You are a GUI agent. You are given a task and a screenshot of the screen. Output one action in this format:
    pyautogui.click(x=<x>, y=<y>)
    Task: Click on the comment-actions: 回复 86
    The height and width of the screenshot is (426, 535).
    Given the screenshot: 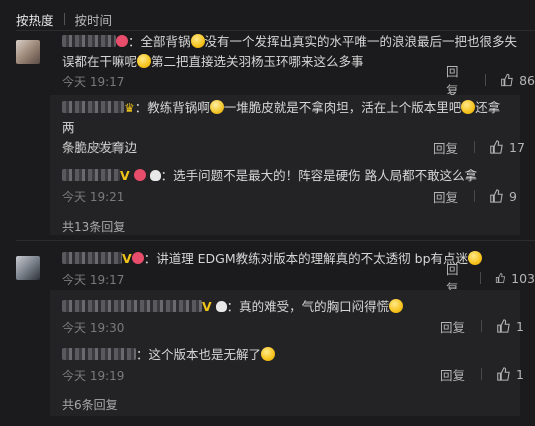 What is the action you would take?
    pyautogui.click(x=490, y=81)
    